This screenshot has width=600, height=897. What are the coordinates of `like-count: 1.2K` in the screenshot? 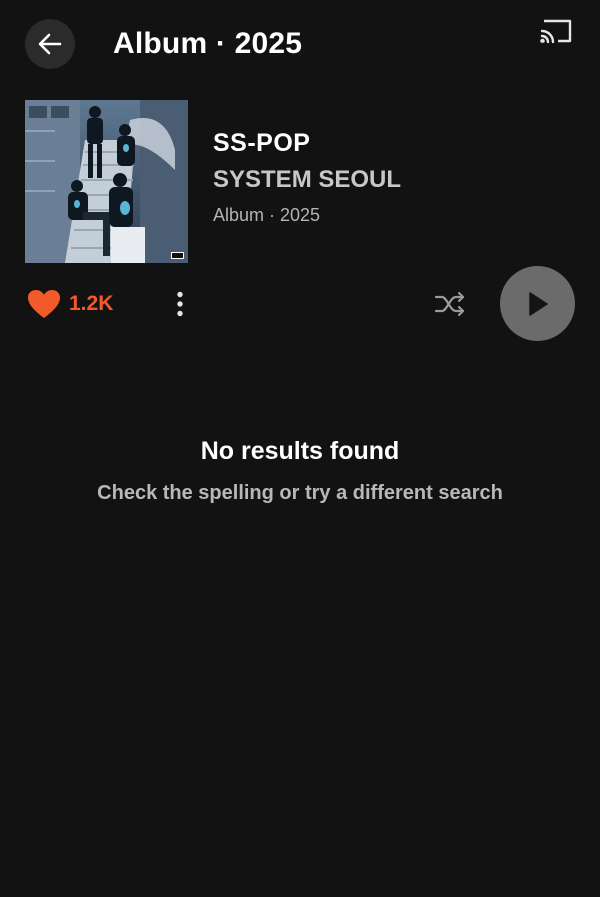 It's located at (91, 303).